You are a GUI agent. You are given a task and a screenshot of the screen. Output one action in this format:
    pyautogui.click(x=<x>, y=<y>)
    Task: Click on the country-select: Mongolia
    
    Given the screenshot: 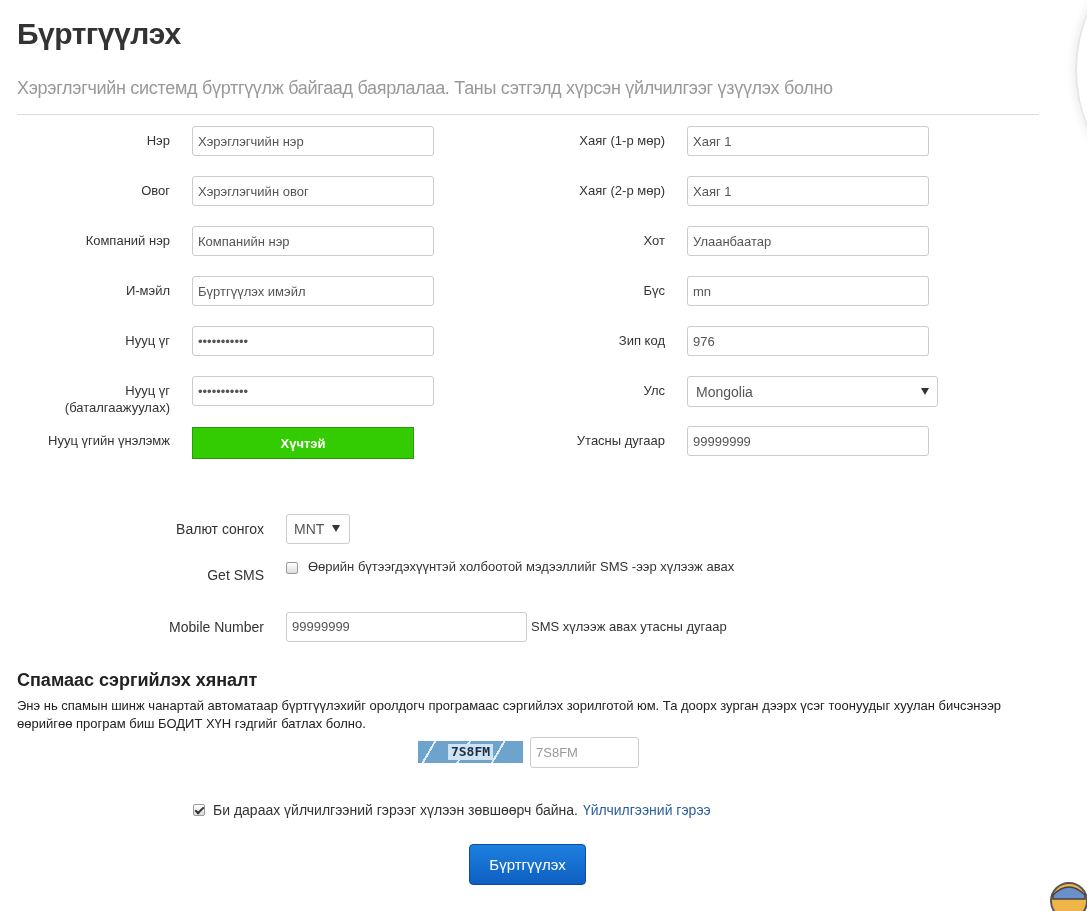 What is the action you would take?
    pyautogui.click(x=812, y=391)
    